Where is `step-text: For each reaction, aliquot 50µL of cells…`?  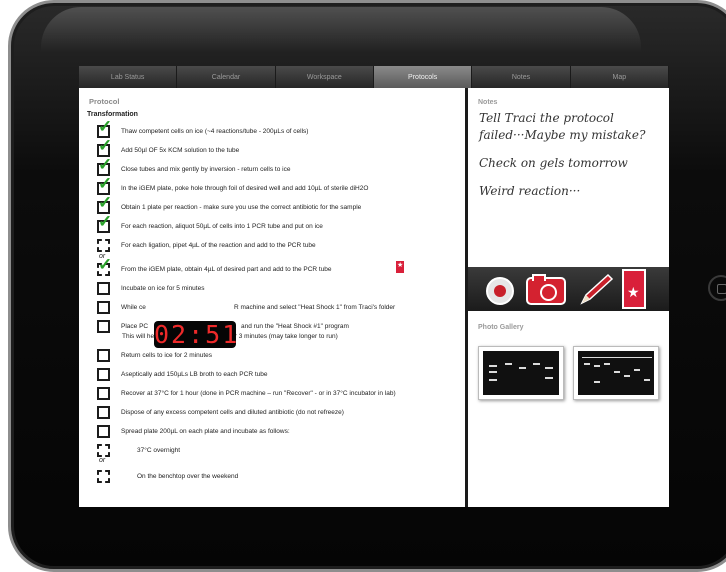 step-text: For each reaction, aliquot 50µL of cells… is located at coordinates (222, 226).